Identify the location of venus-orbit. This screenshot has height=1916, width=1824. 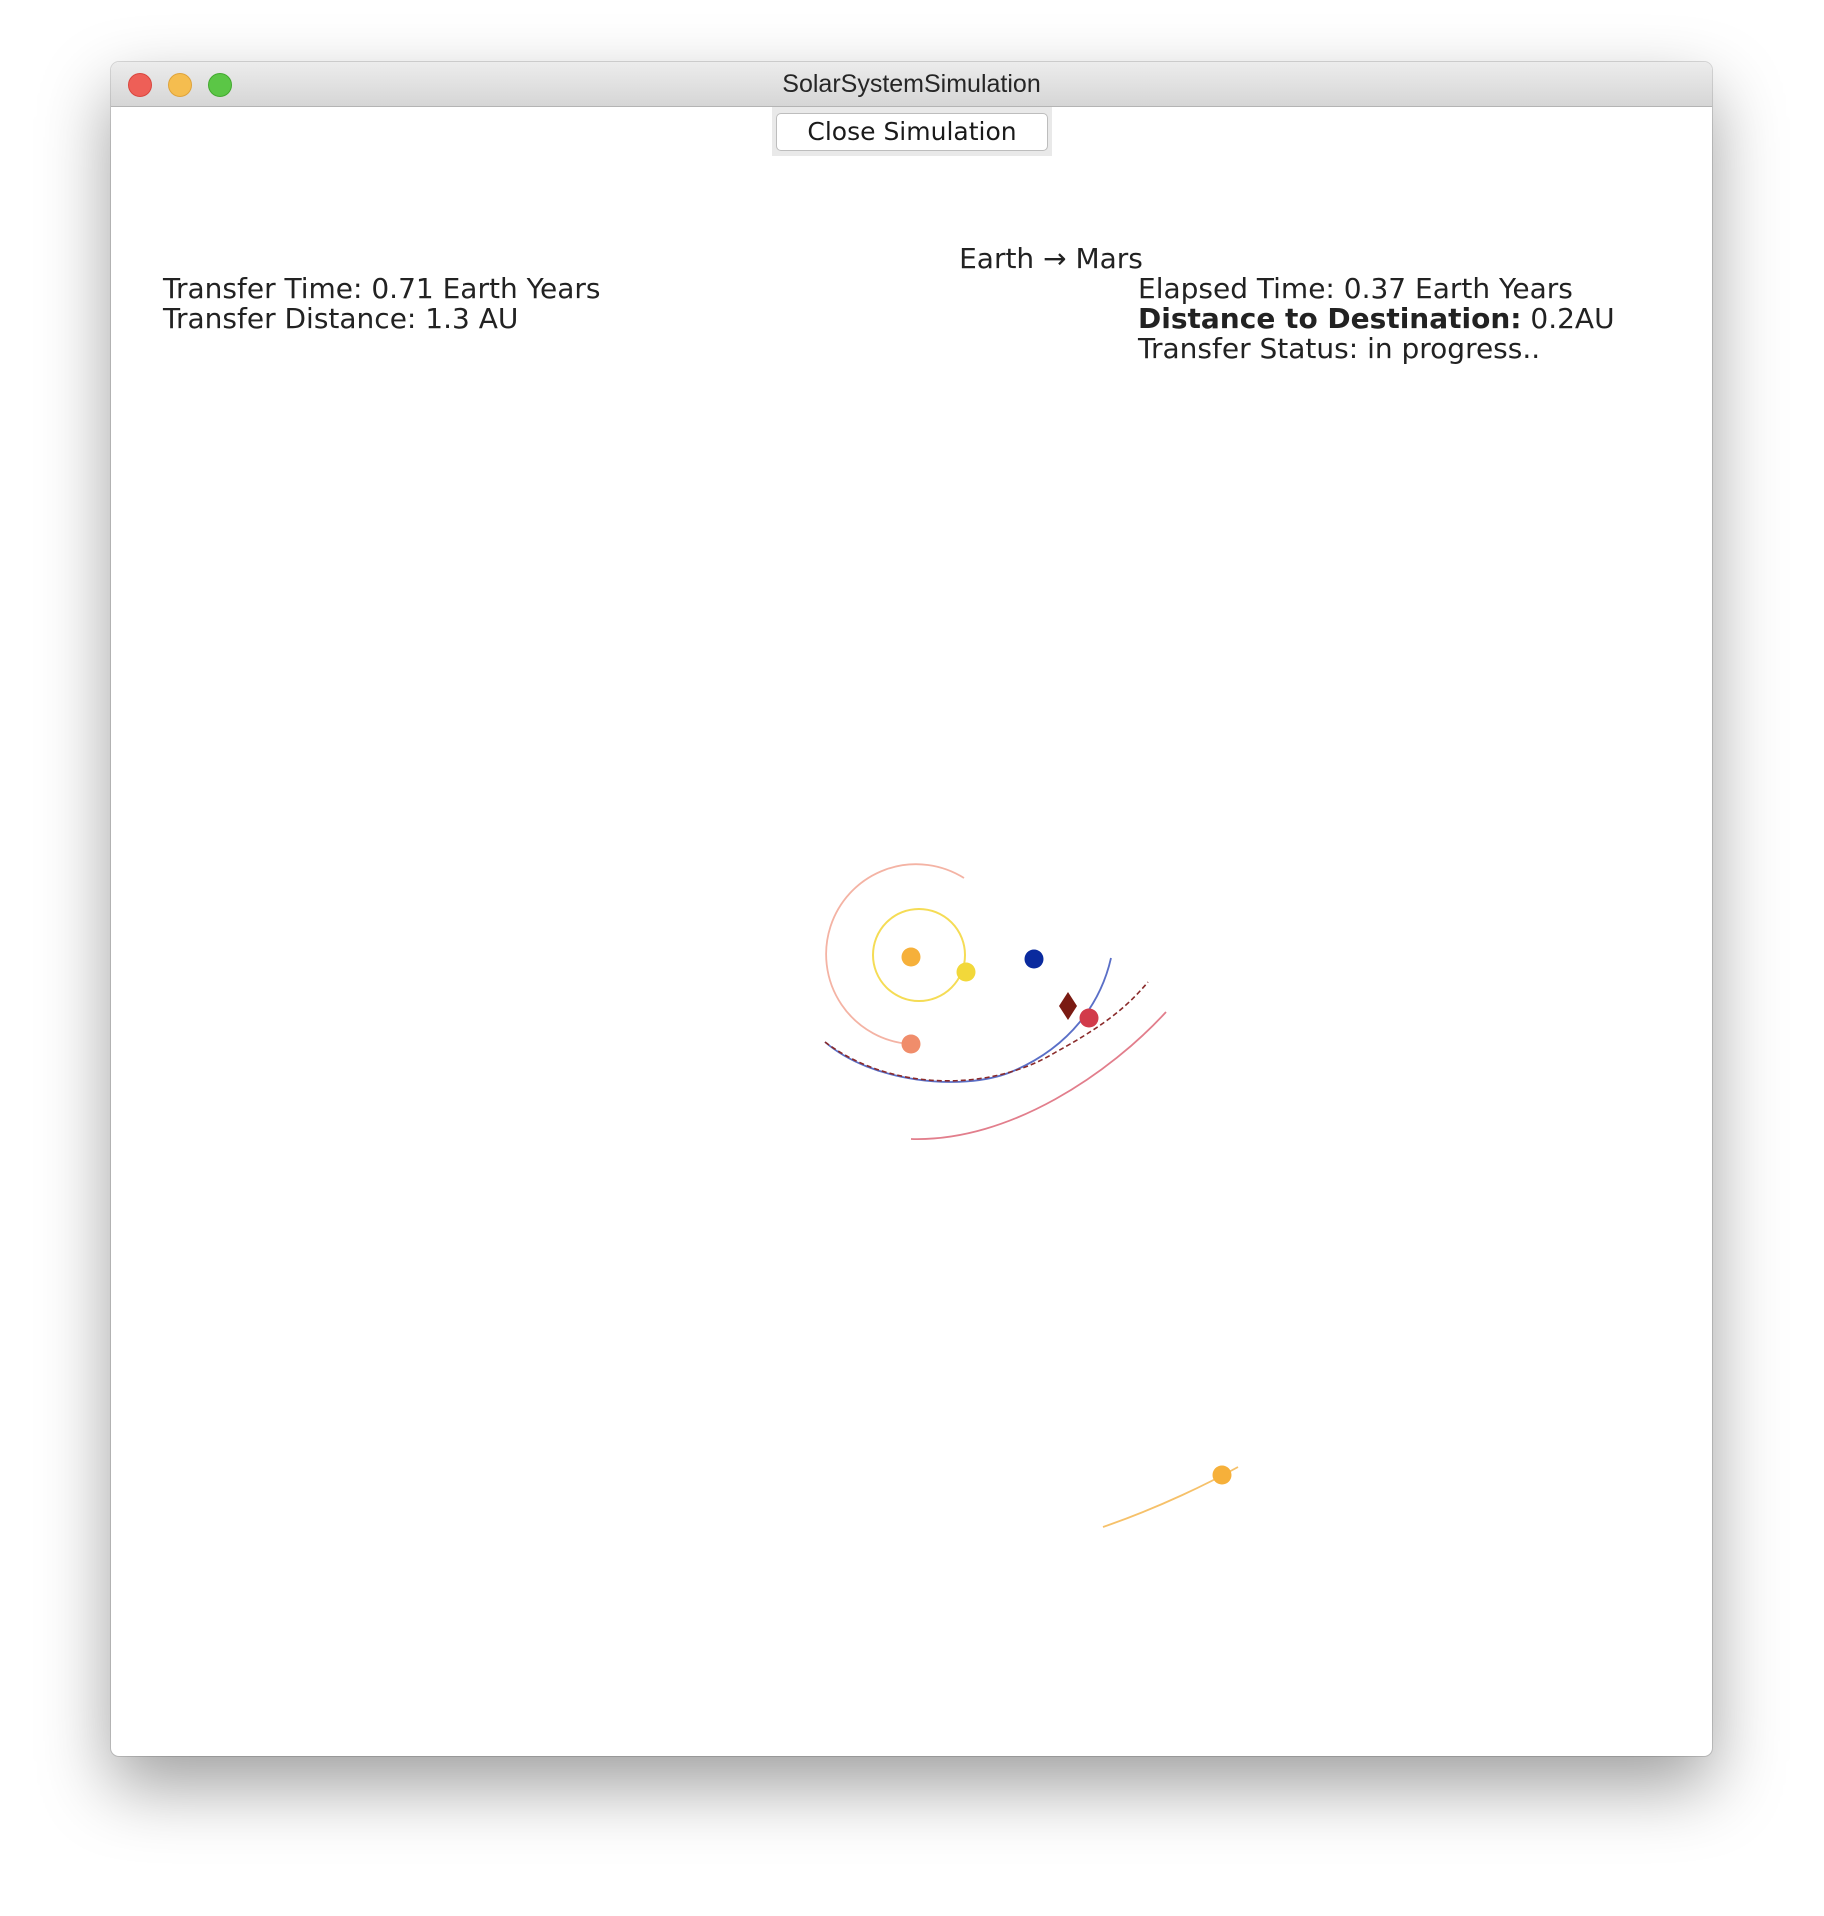
(895, 954).